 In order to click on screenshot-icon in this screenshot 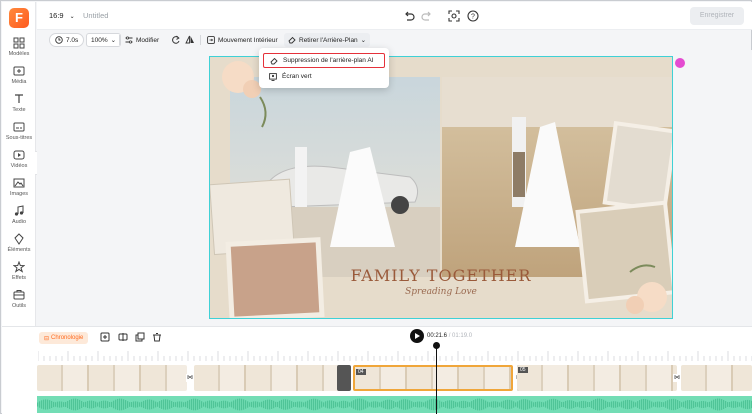, I will do `click(454, 16)`.